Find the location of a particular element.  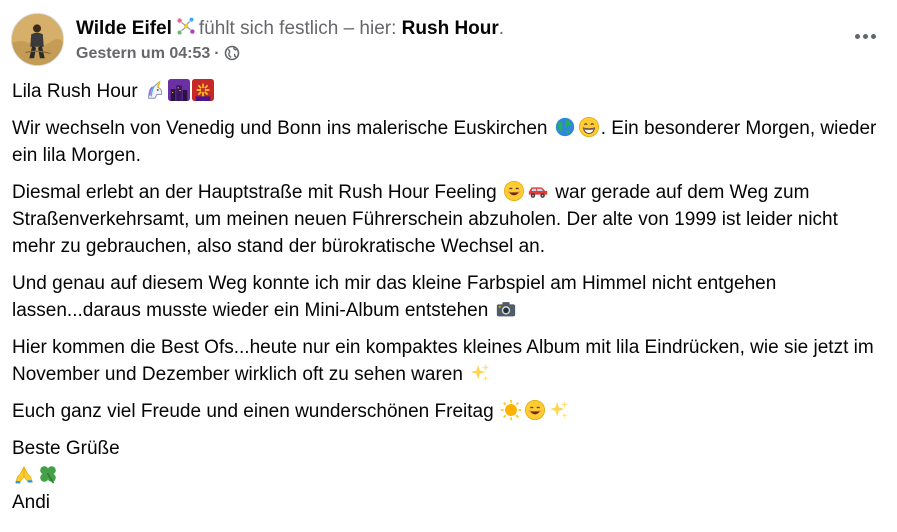

post-timestamp-link: Gestern um 04:53 is located at coordinates (143, 53).